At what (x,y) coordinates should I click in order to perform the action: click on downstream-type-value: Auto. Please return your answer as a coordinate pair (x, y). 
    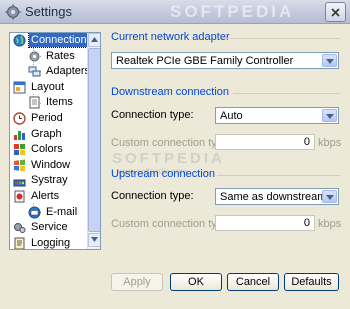
    Looking at the image, I should click on (231, 116).